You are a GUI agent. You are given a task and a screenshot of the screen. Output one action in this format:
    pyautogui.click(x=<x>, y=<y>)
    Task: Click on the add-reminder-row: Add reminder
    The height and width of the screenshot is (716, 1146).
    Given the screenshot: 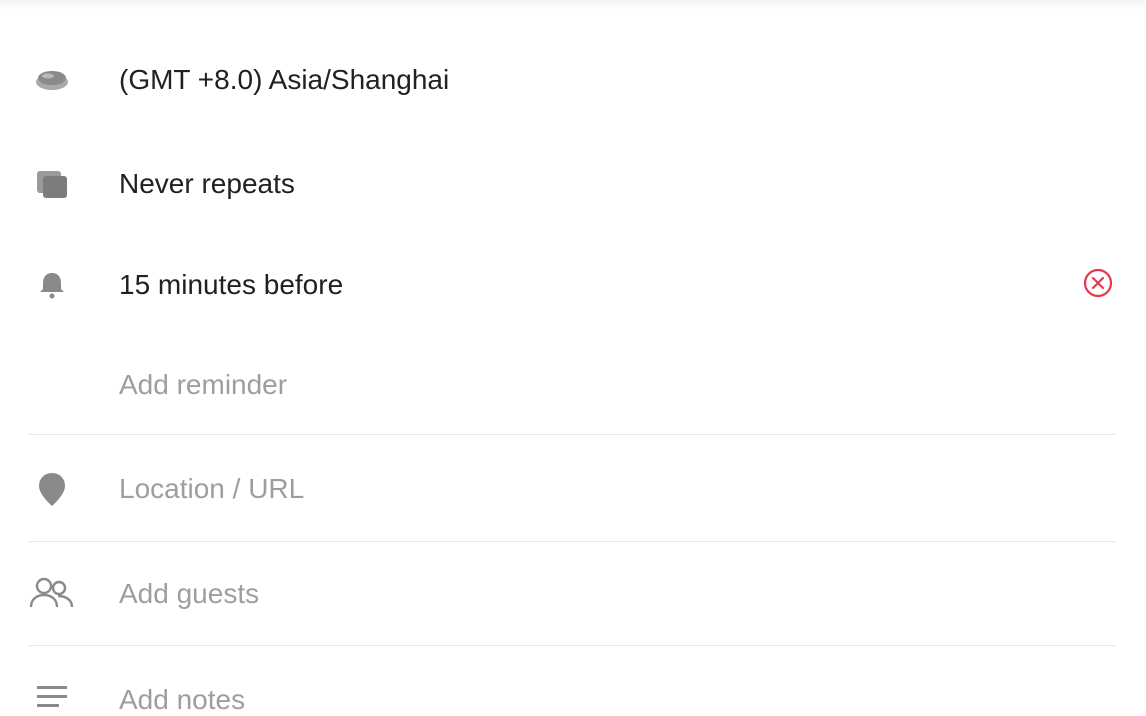 What is the action you would take?
    pyautogui.click(x=573, y=385)
    